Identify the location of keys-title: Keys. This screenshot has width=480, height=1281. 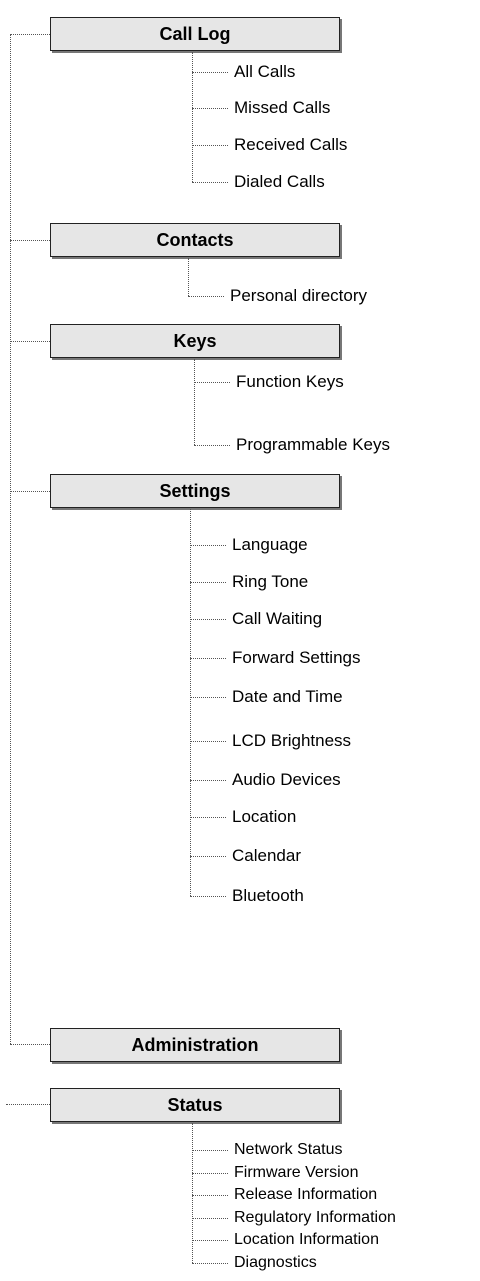
(195, 340).